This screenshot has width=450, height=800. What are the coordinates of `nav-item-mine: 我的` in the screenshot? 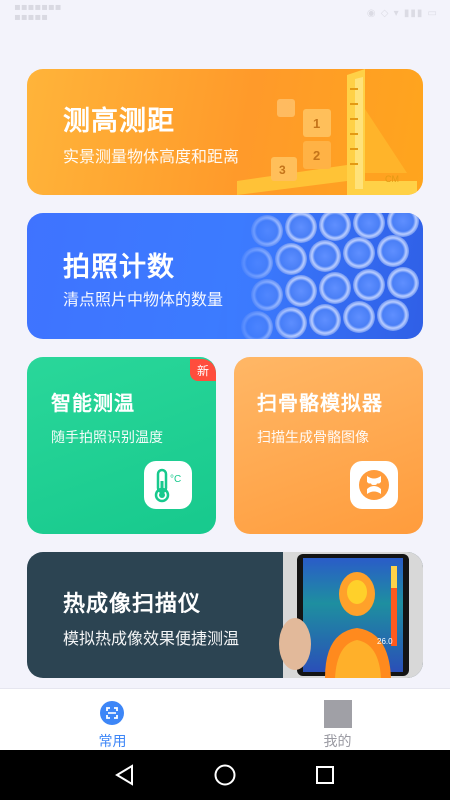 It's located at (337, 720).